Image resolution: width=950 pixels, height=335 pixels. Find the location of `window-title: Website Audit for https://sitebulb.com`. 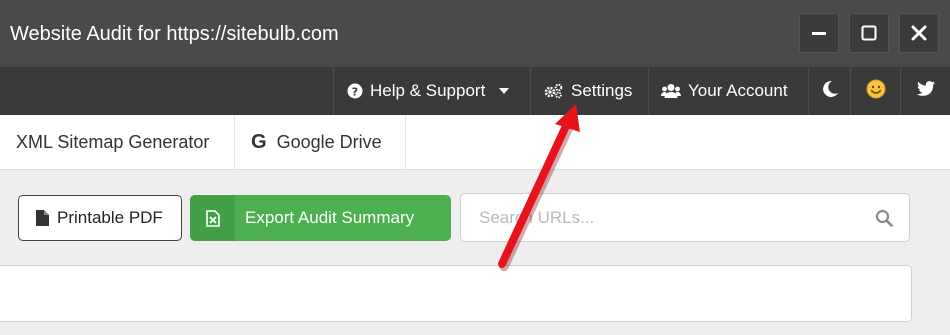

window-title: Website Audit for https://sitebulb.com is located at coordinates (174, 34).